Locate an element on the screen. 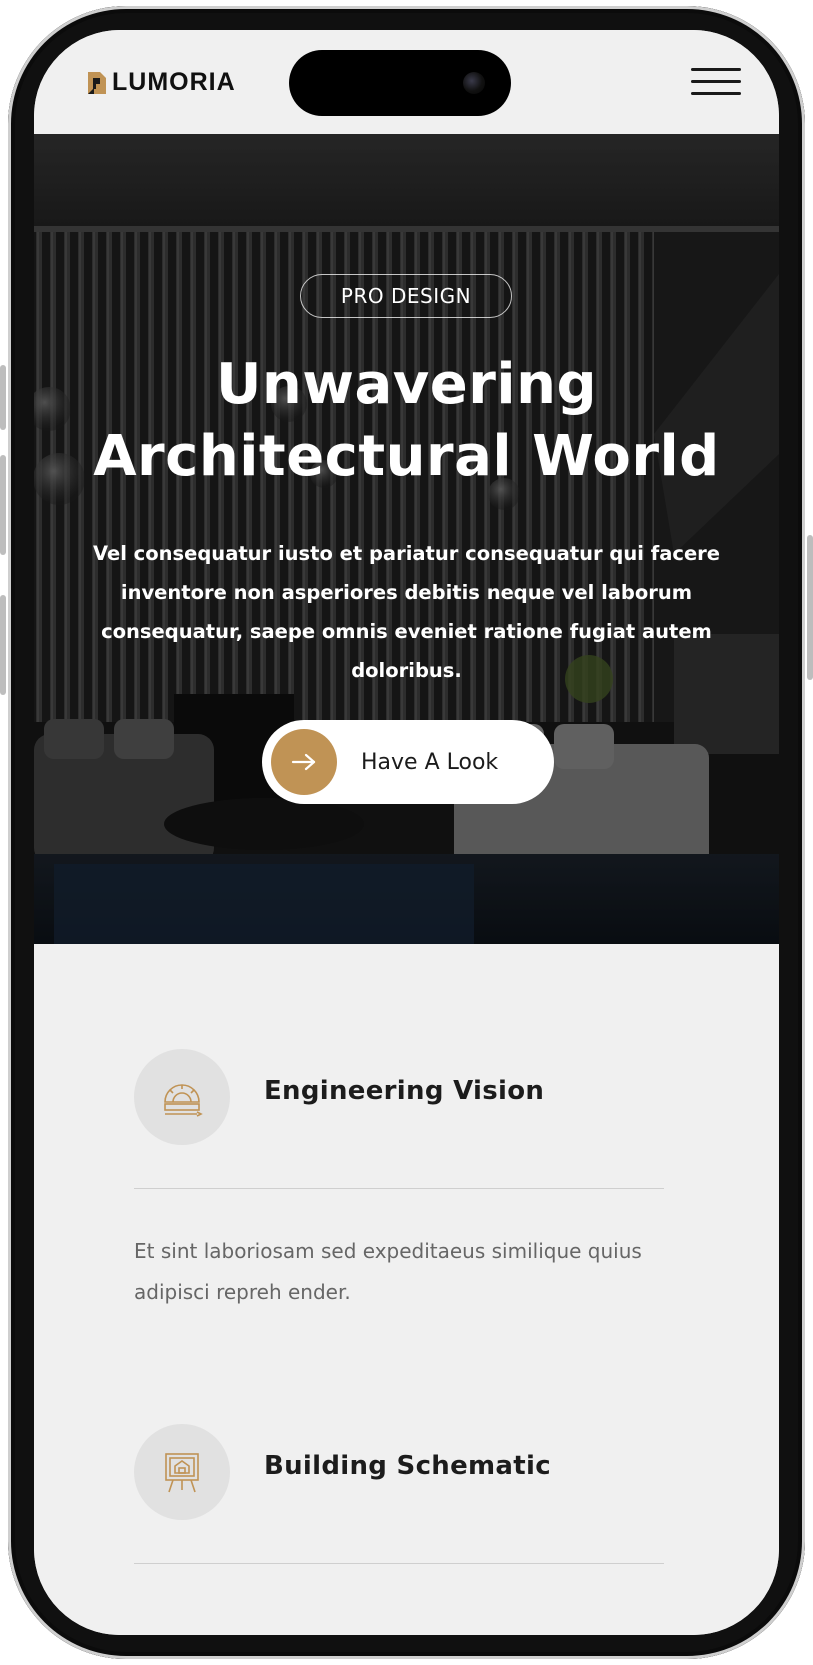 This screenshot has width=813, height=1665. power-button is located at coordinates (810, 607).